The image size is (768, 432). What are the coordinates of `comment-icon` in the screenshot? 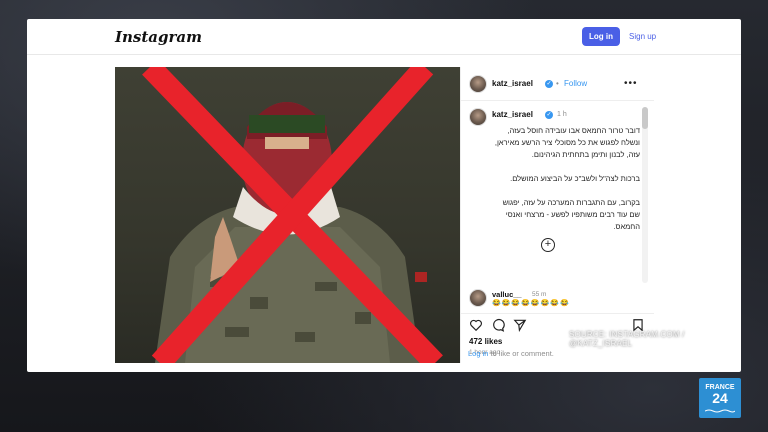 It's located at (498, 325).